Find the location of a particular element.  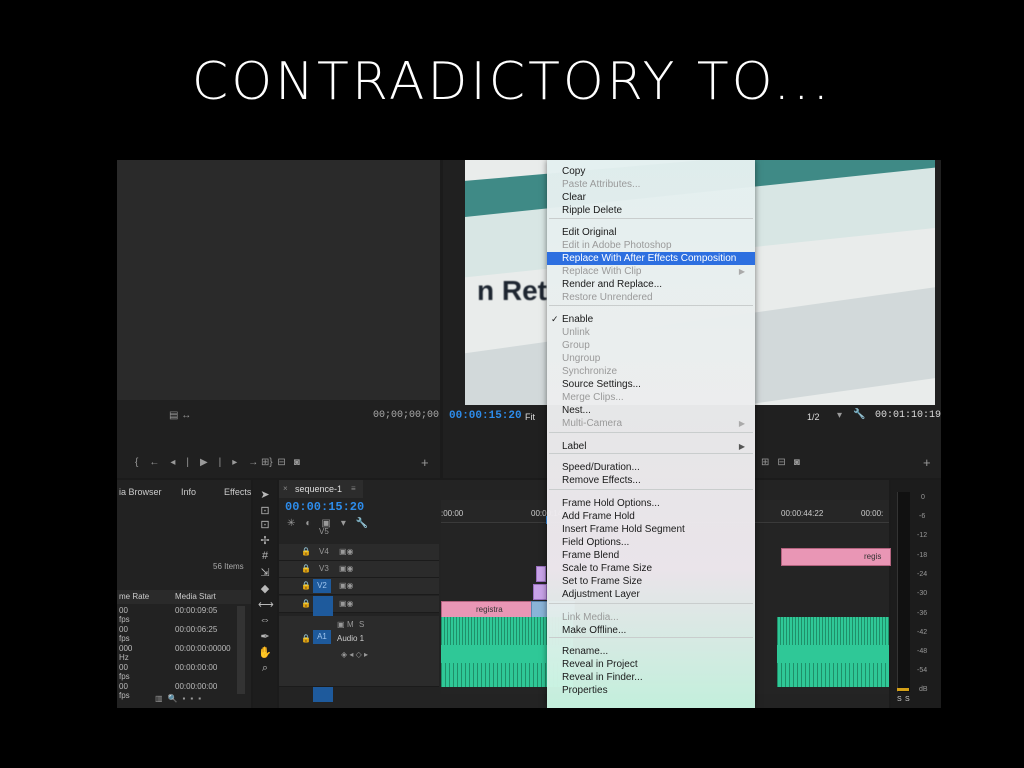

selection-tool-icon: ➤ is located at coordinates (265, 494).